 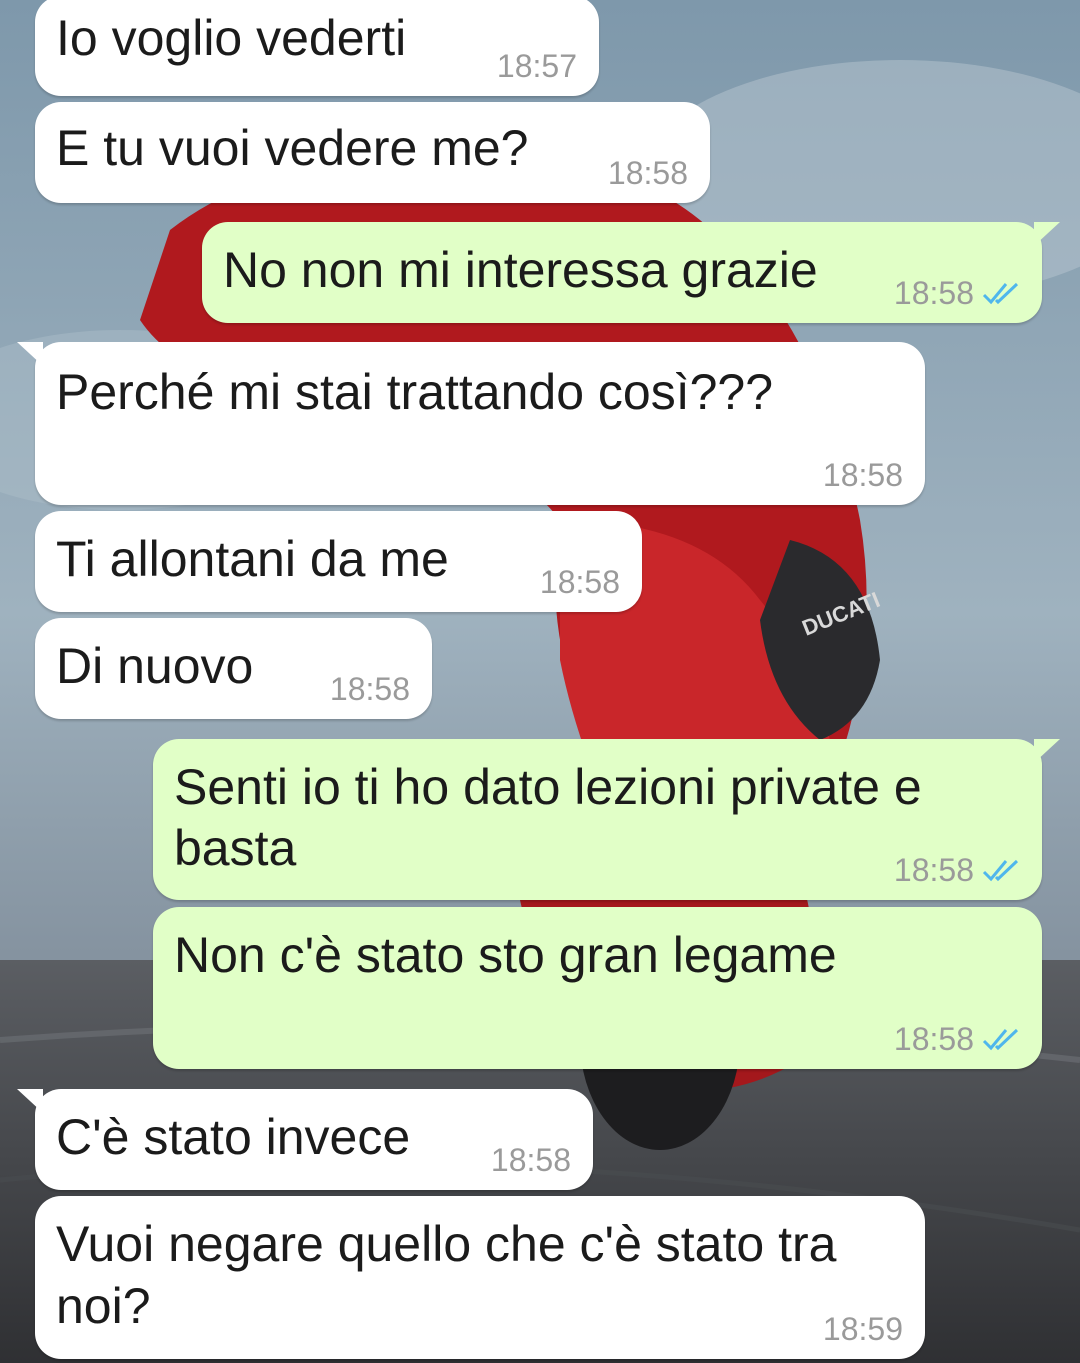 What do you see at coordinates (292, 148) in the screenshot?
I see `message-text: E tu vuoi vedere me?` at bounding box center [292, 148].